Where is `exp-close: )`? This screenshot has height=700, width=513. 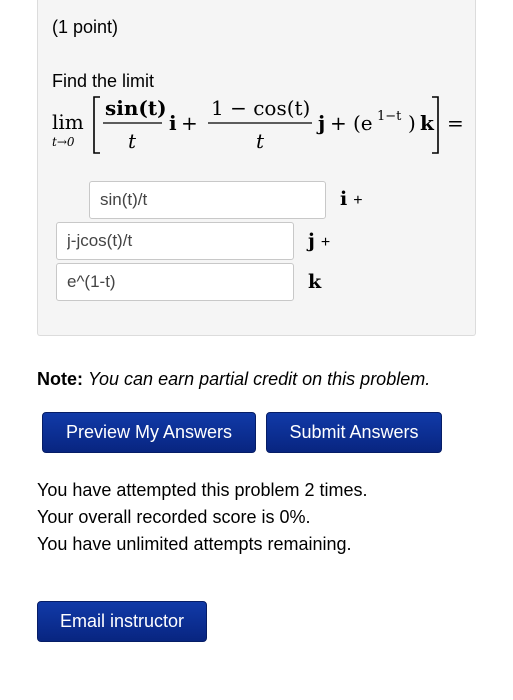
exp-close: ) is located at coordinates (412, 123).